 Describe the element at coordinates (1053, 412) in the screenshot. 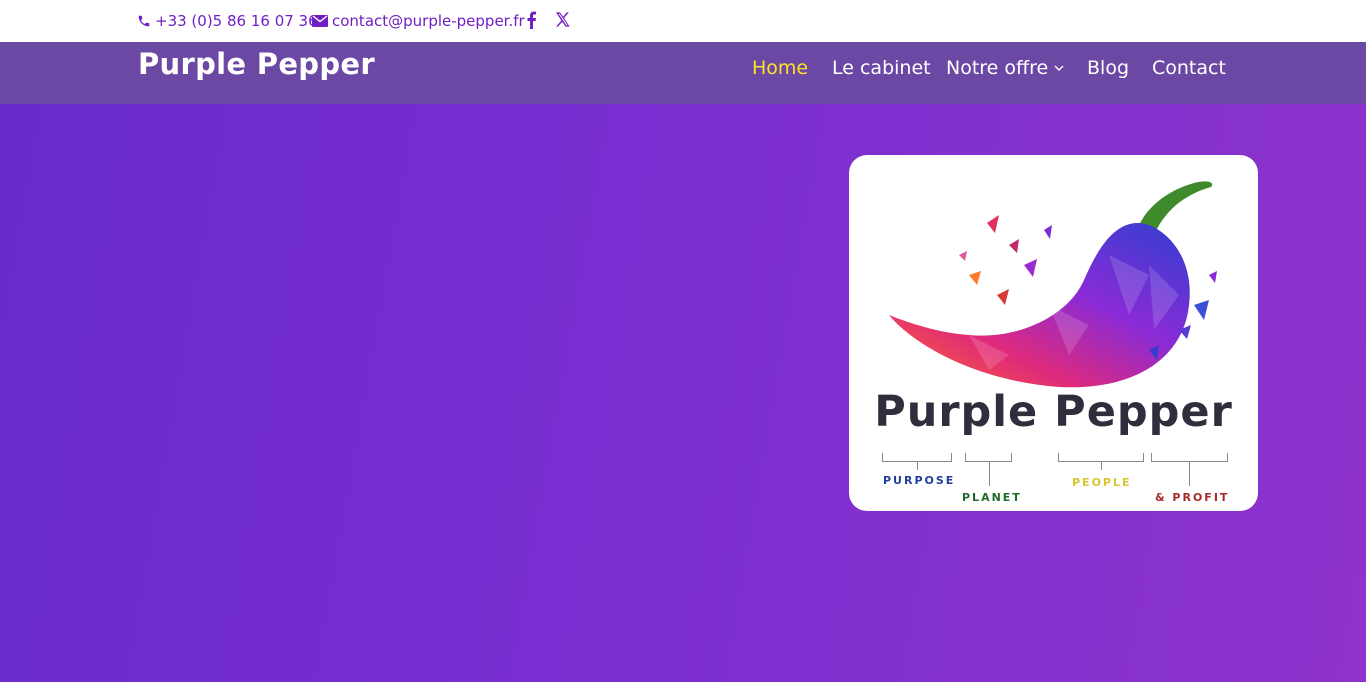

I see `card-brand-title: Purple Pepper` at that location.